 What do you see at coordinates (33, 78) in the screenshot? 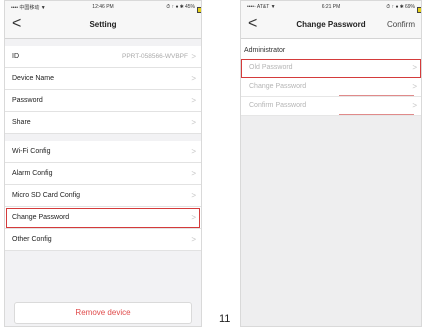
I see `row-label: Device Name` at bounding box center [33, 78].